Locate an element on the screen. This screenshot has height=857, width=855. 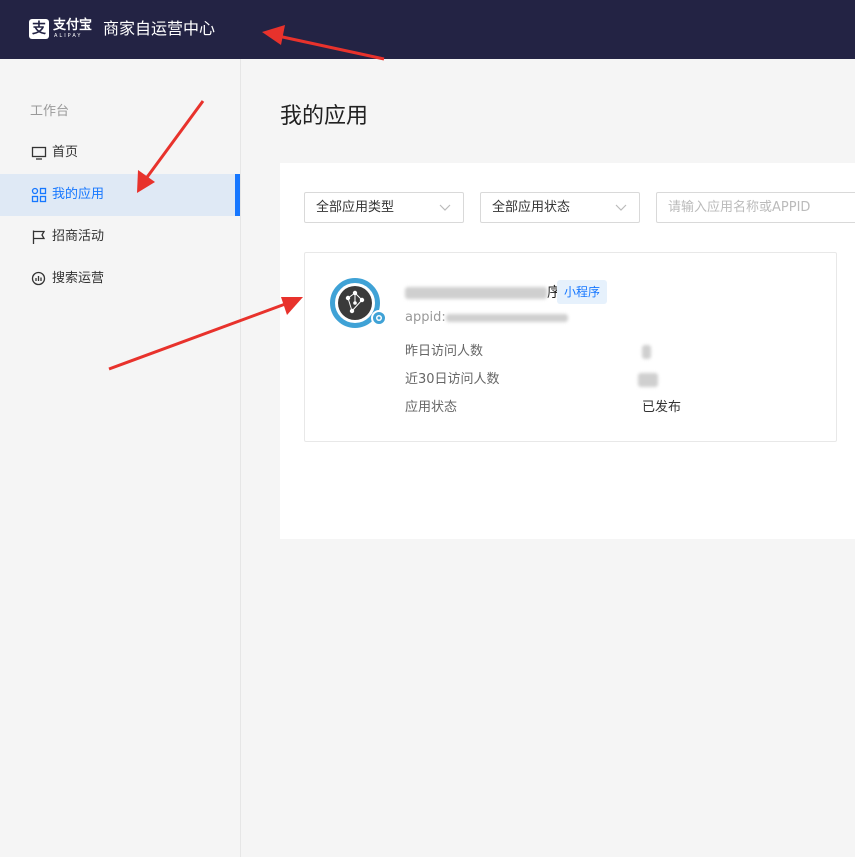
sidebar-item-label: 我的应用 is located at coordinates (78, 194).